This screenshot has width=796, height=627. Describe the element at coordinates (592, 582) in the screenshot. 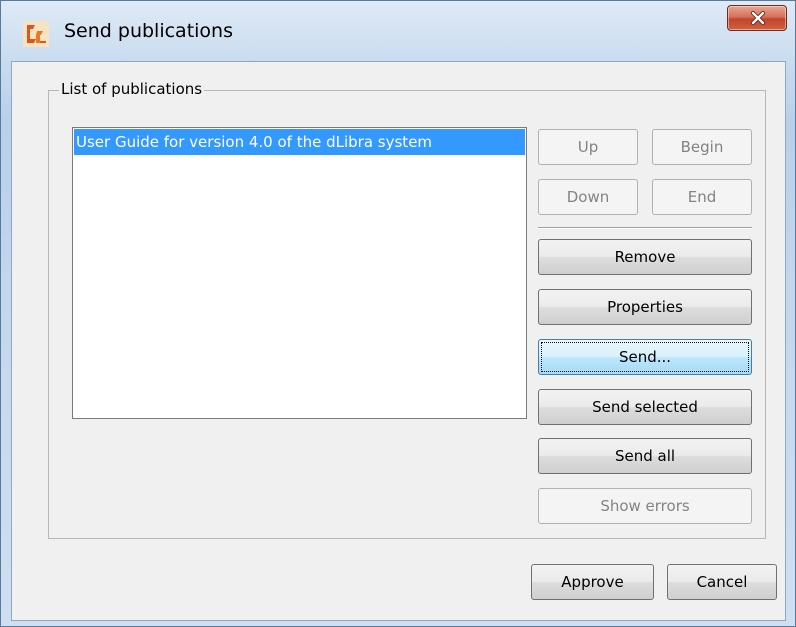

I see `approve-button: Approve` at that location.